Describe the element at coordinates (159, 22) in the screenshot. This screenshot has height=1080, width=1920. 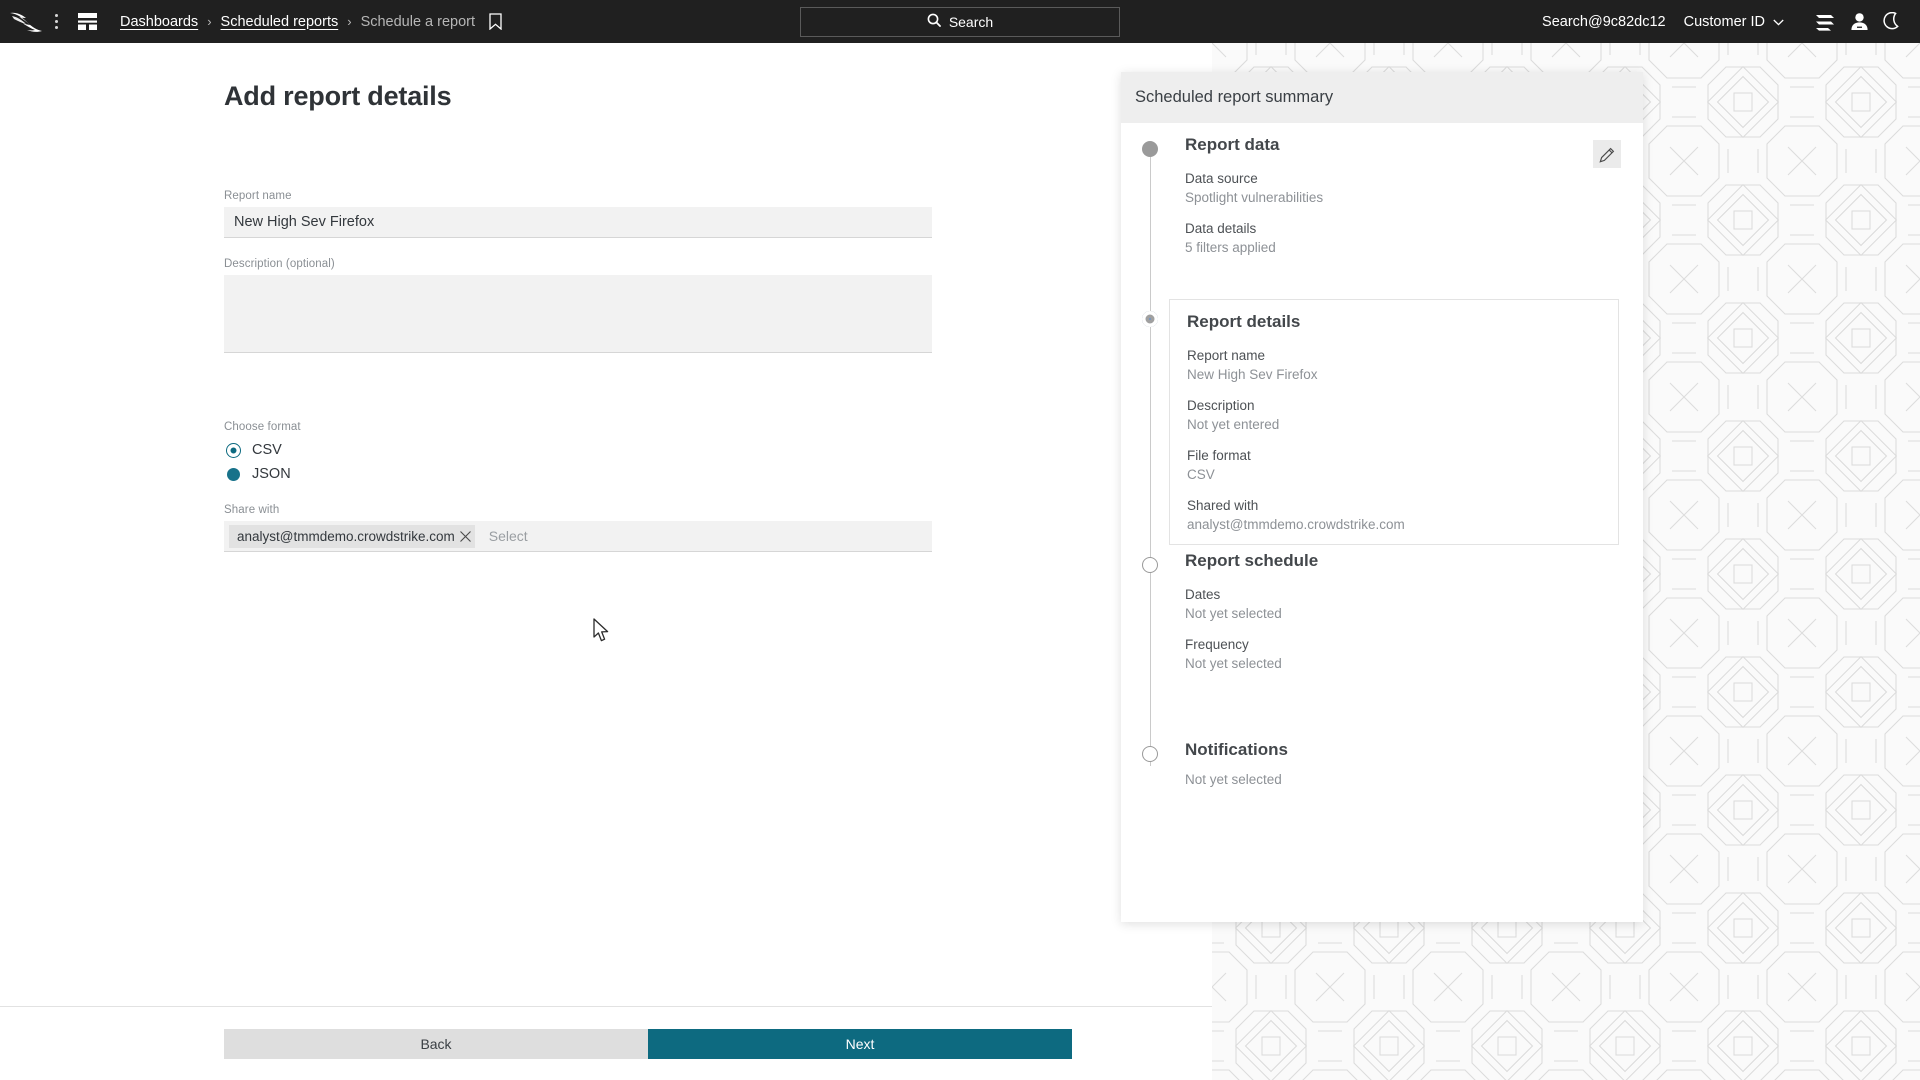
I see `breadcrumb-item-dashboards: Dashboards` at that location.